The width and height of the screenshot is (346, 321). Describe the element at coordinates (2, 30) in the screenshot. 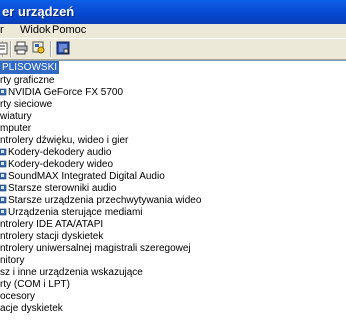

I see `menu-item-action: r` at that location.